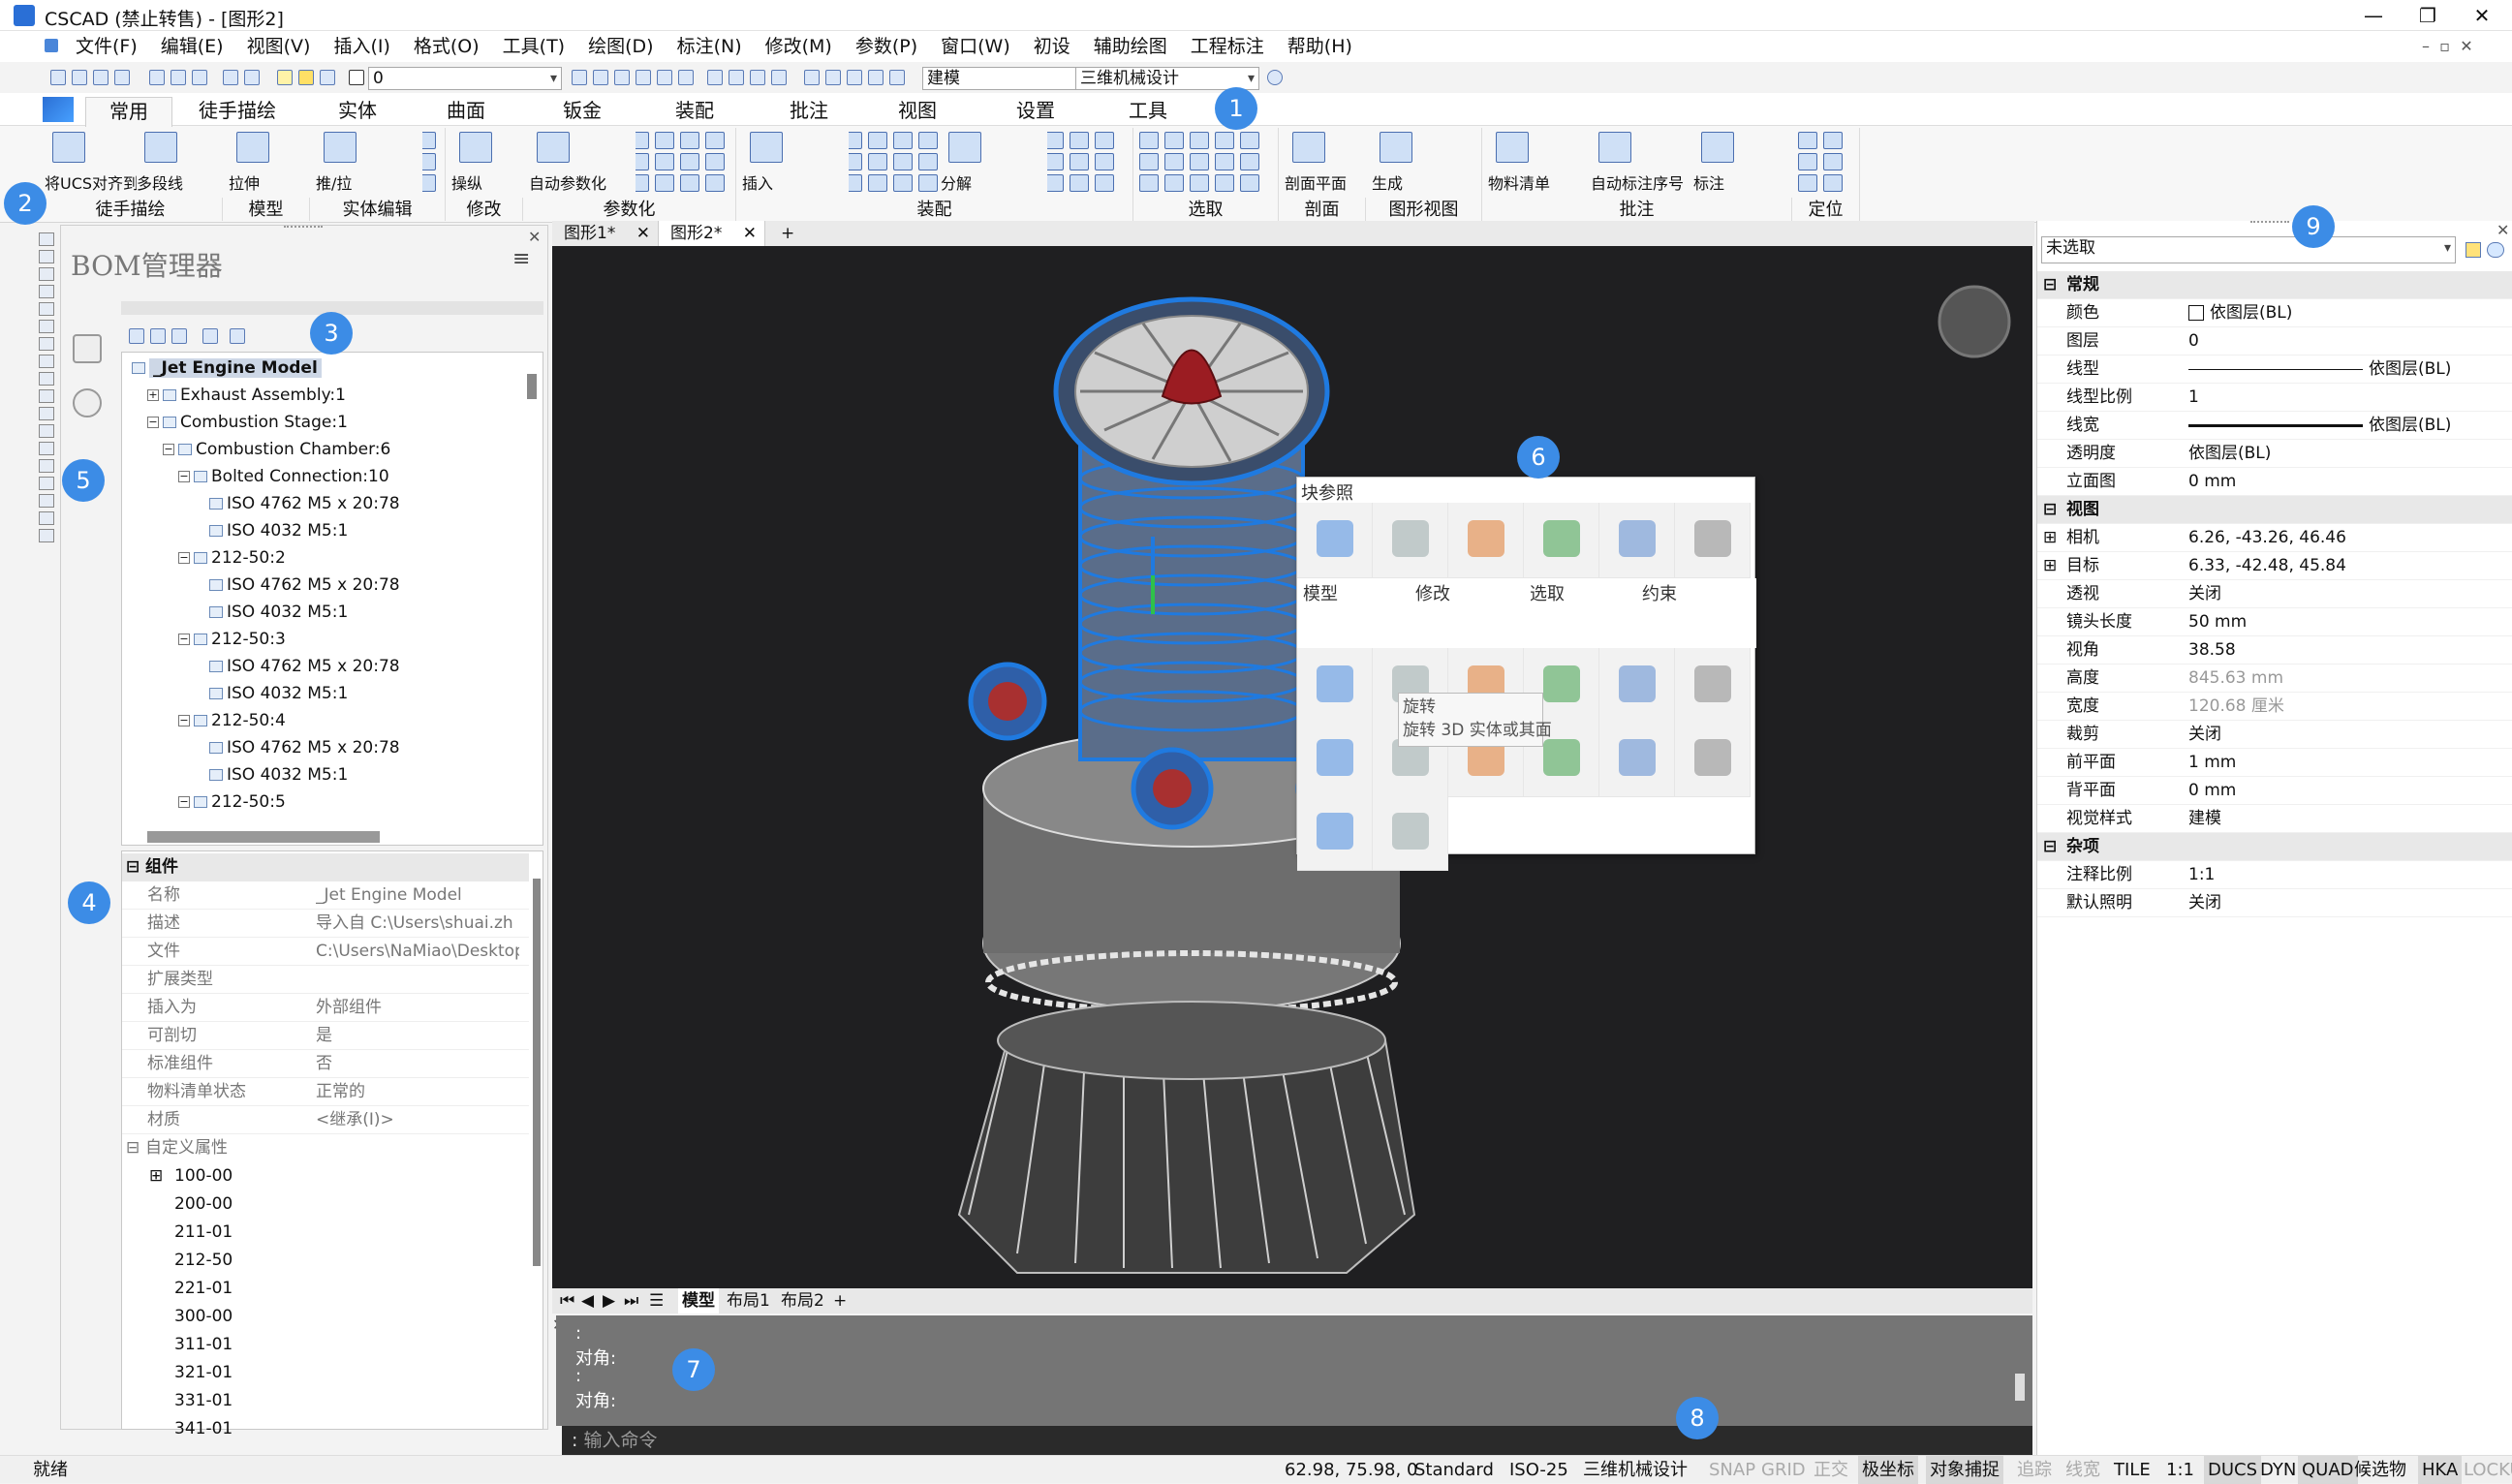 This screenshot has height=1484, width=2512. Describe the element at coordinates (601, 77) in the screenshot. I see `layer-match-icon` at that location.